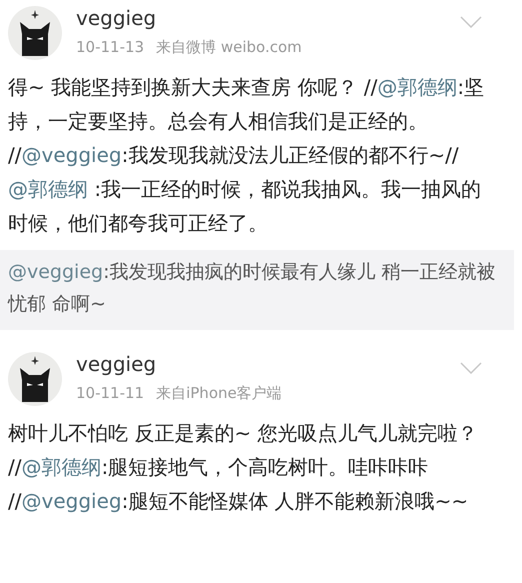 This screenshot has width=522, height=583. What do you see at coordinates (110, 47) in the screenshot?
I see `post-time: 10-11-13` at bounding box center [110, 47].